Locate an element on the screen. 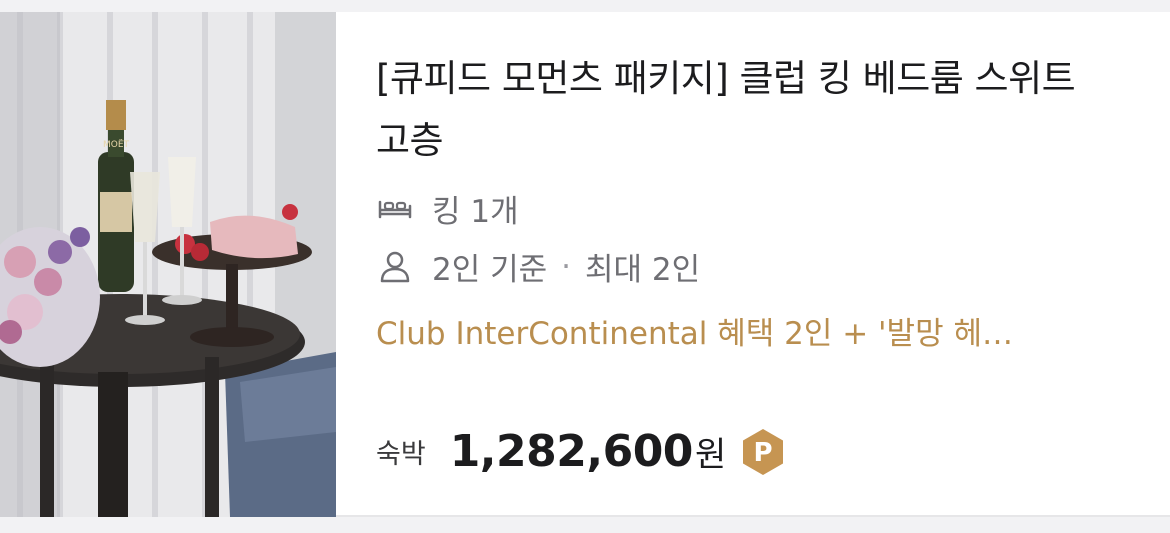  person-icon is located at coordinates (395, 267).